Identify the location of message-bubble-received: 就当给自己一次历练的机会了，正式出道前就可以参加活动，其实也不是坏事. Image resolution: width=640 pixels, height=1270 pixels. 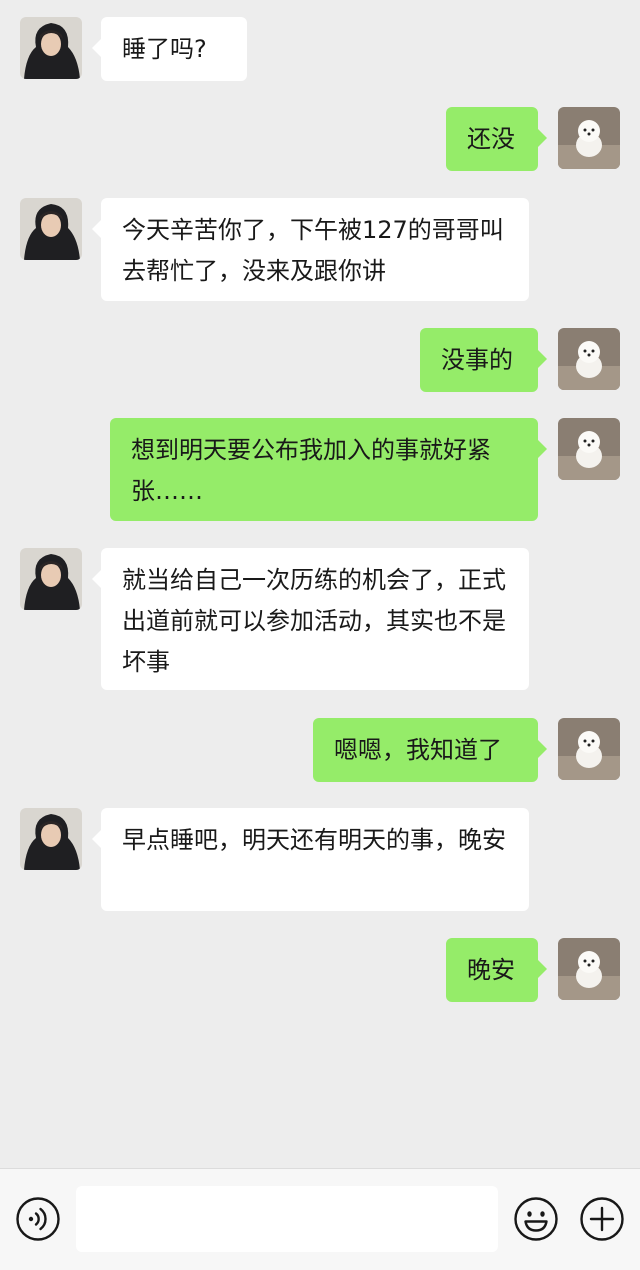
(310, 619).